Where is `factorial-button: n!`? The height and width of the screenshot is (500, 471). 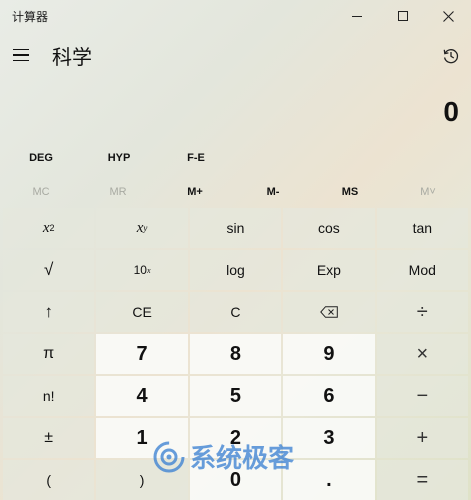
factorial-button: n! is located at coordinates (49, 396).